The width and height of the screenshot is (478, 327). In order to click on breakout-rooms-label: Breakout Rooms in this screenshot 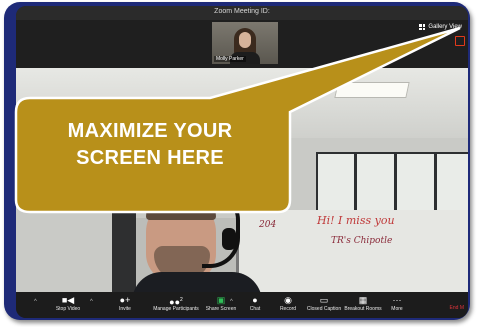, I will do `click(363, 309)`.